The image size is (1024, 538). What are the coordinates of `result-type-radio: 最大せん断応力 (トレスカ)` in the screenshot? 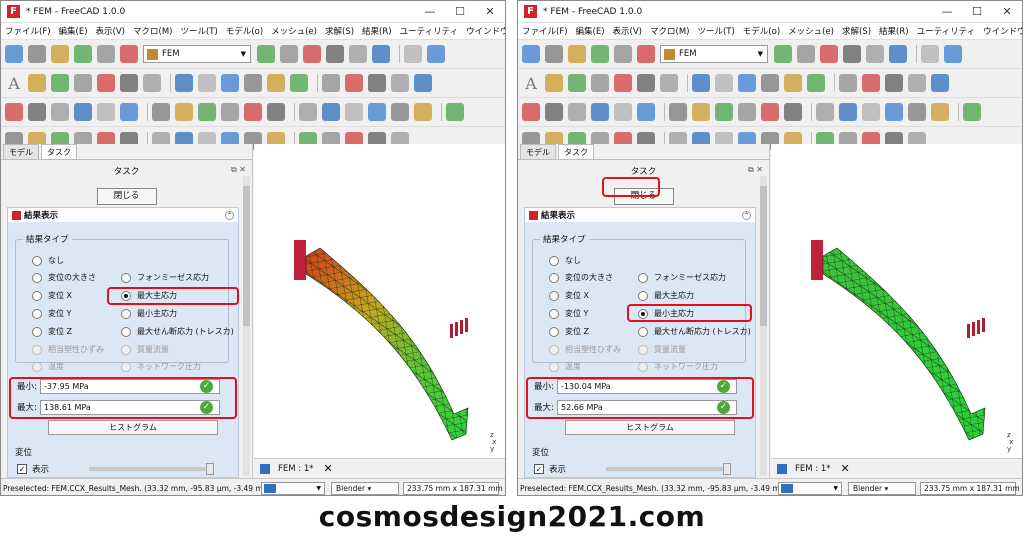 It's located at (177, 331).